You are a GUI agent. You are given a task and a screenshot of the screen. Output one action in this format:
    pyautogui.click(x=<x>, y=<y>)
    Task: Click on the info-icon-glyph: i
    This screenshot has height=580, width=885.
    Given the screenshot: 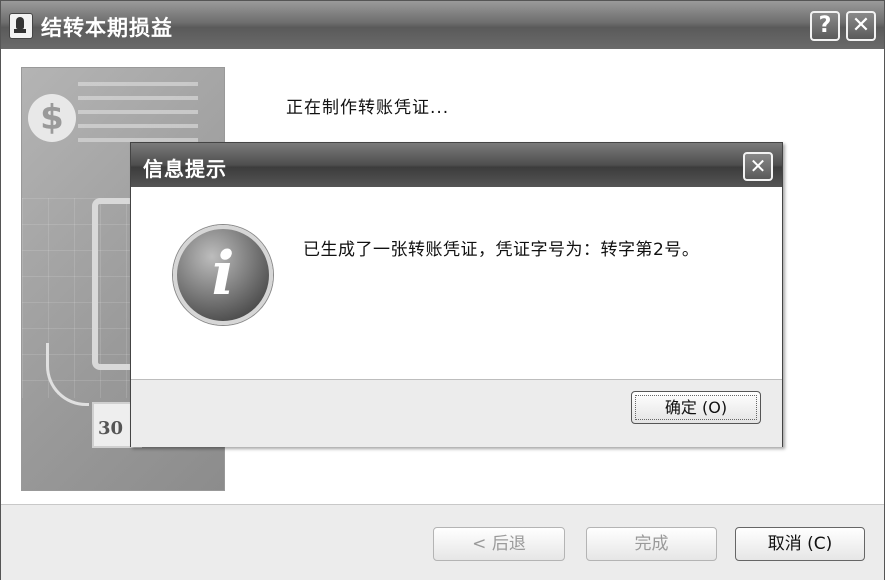 What is the action you would take?
    pyautogui.click(x=223, y=274)
    